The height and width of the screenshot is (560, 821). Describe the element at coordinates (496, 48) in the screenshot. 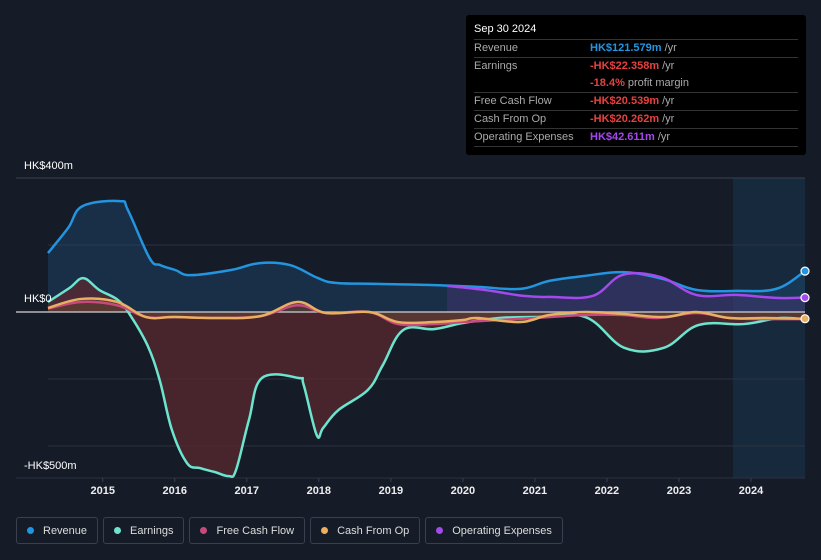

I see `tooltip-label: Revenue` at that location.